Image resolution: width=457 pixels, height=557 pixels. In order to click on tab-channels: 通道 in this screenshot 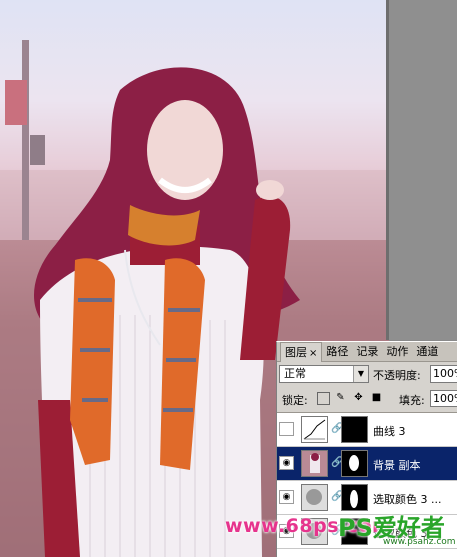, I will do `click(427, 351)`.